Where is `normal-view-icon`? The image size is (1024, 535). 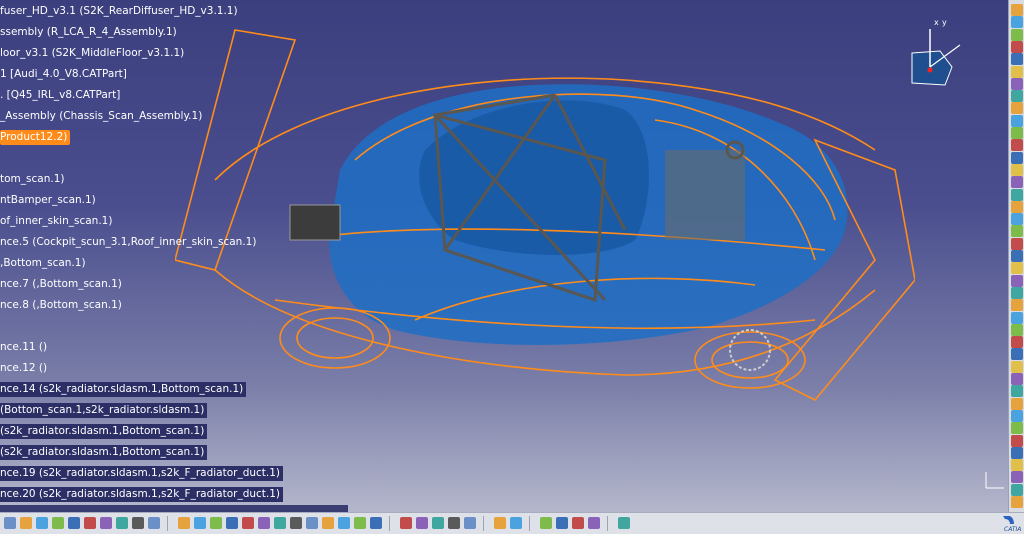
normal-view-icon is located at coordinates (280, 523).